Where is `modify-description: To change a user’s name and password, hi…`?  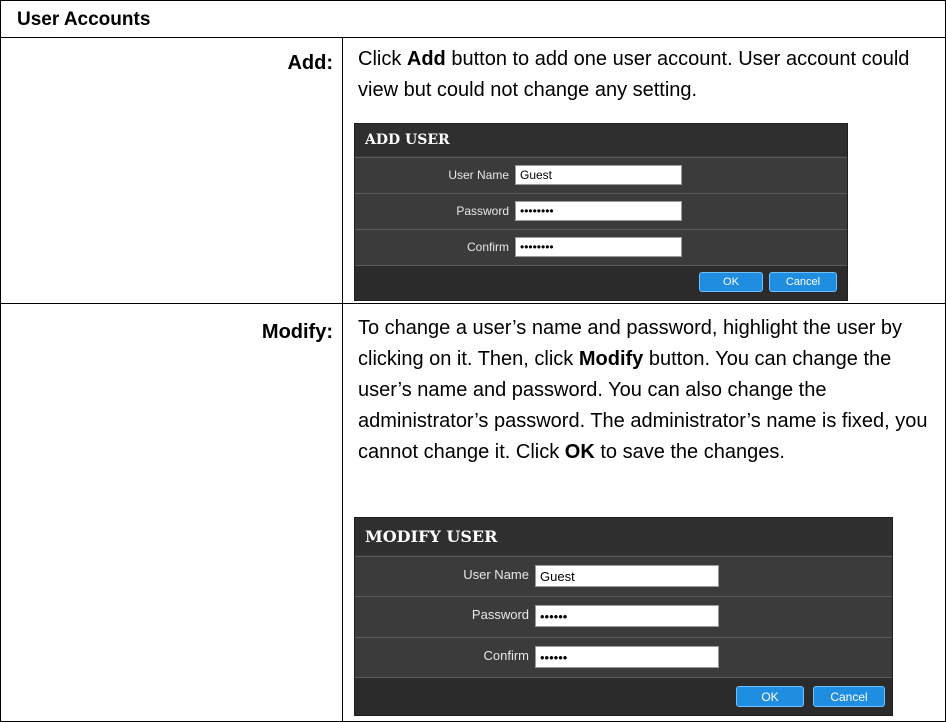
modify-description: To change a user’s name and password, hi… is located at coordinates (643, 390).